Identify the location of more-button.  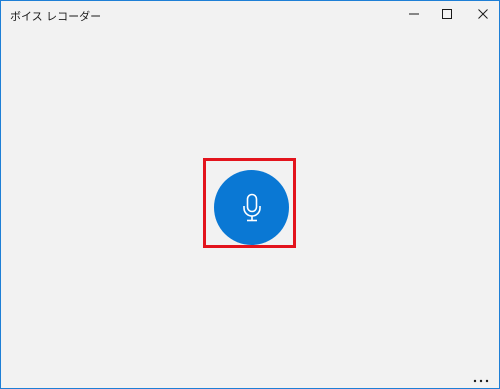
(481, 381).